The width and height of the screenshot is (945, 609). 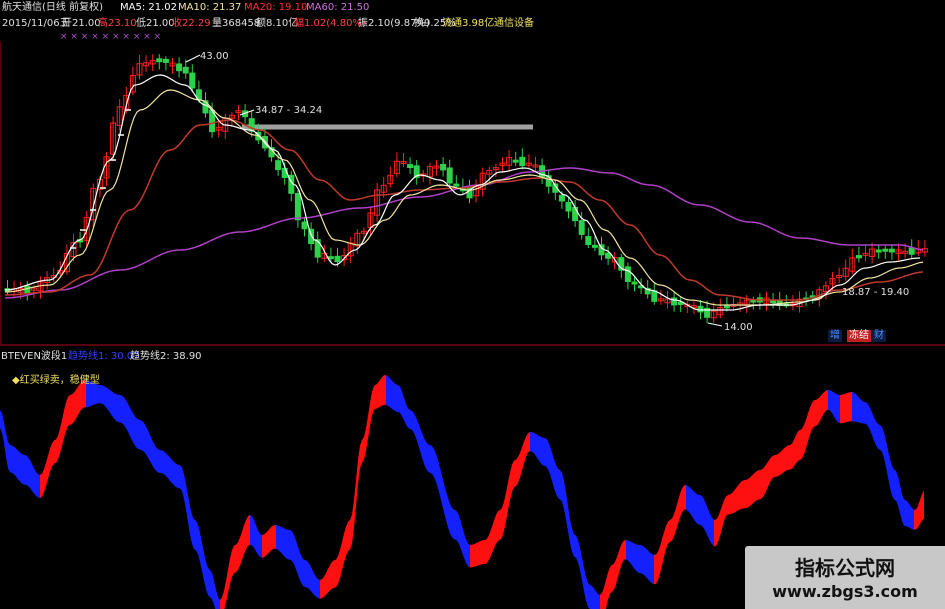 What do you see at coordinates (191, 23) in the screenshot?
I see `close-label: 收22.29` at bounding box center [191, 23].